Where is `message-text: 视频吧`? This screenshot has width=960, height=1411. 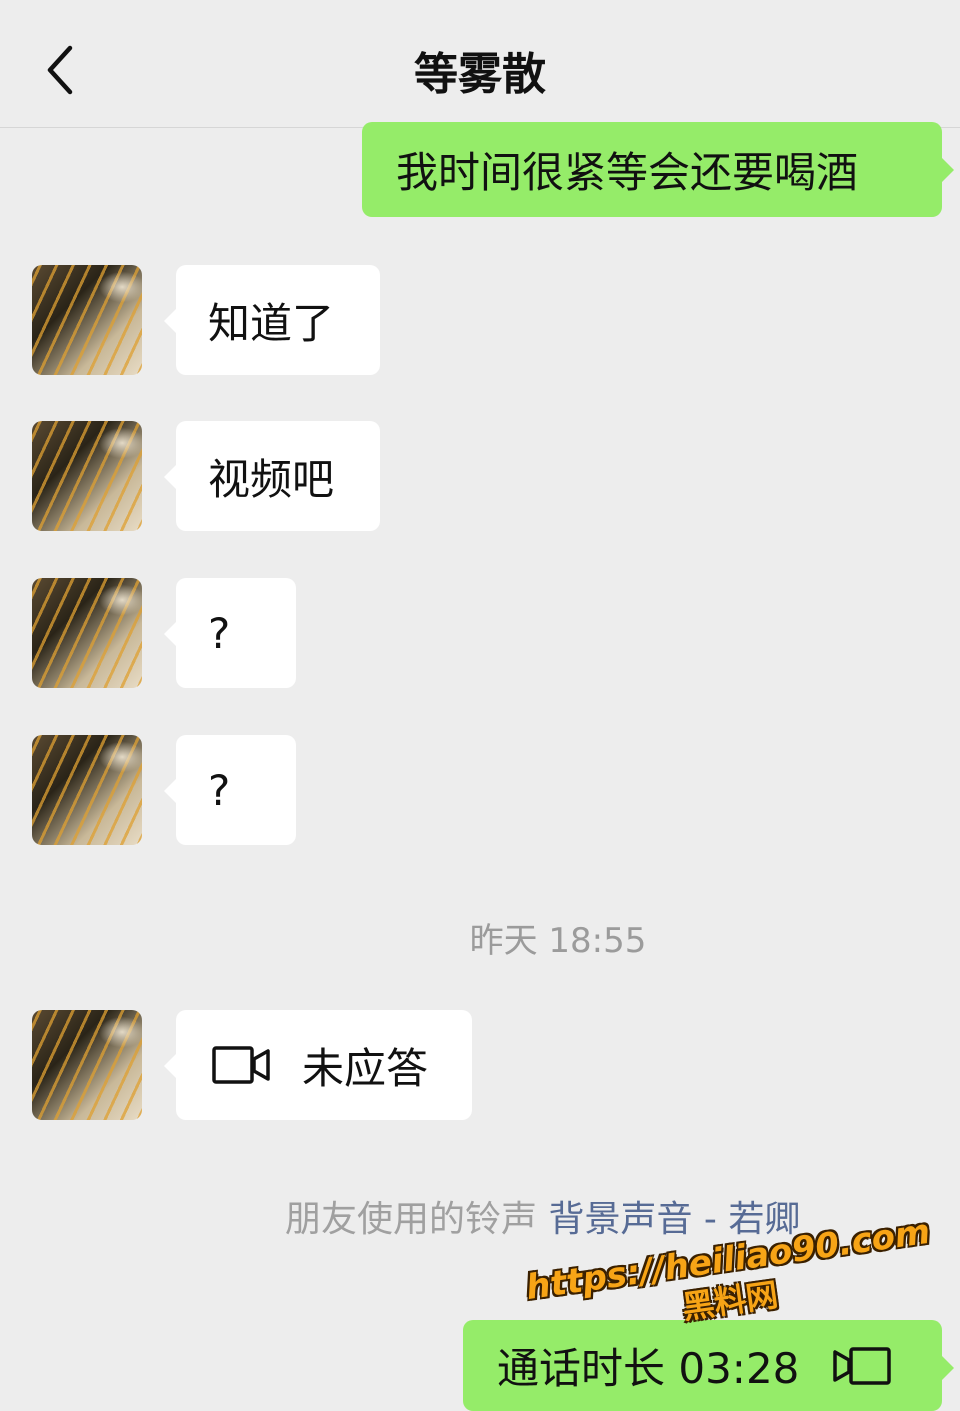 message-text: 视频吧 is located at coordinates (271, 479).